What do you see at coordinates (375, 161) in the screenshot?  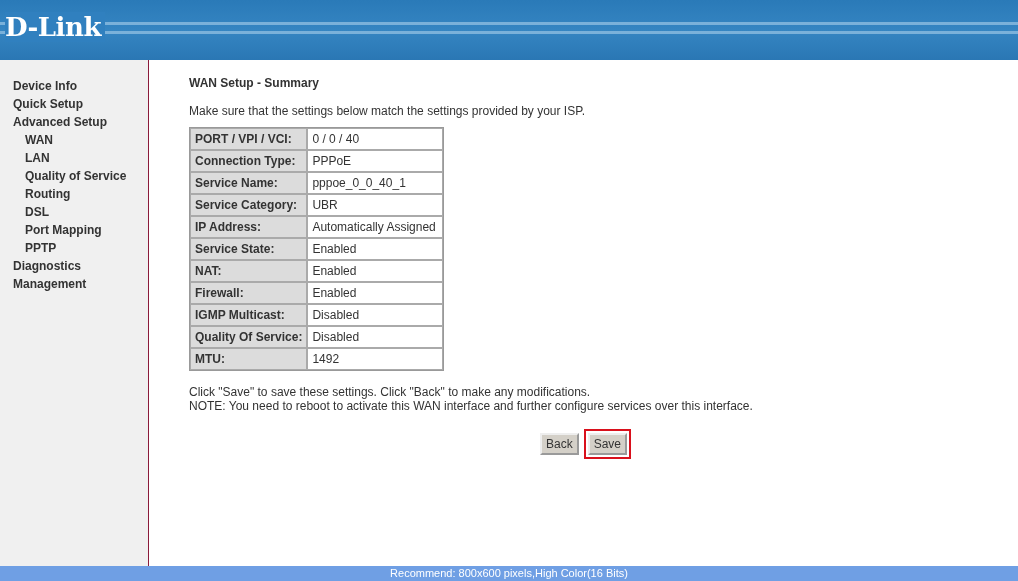 I see `table-cell: PPPoE` at bounding box center [375, 161].